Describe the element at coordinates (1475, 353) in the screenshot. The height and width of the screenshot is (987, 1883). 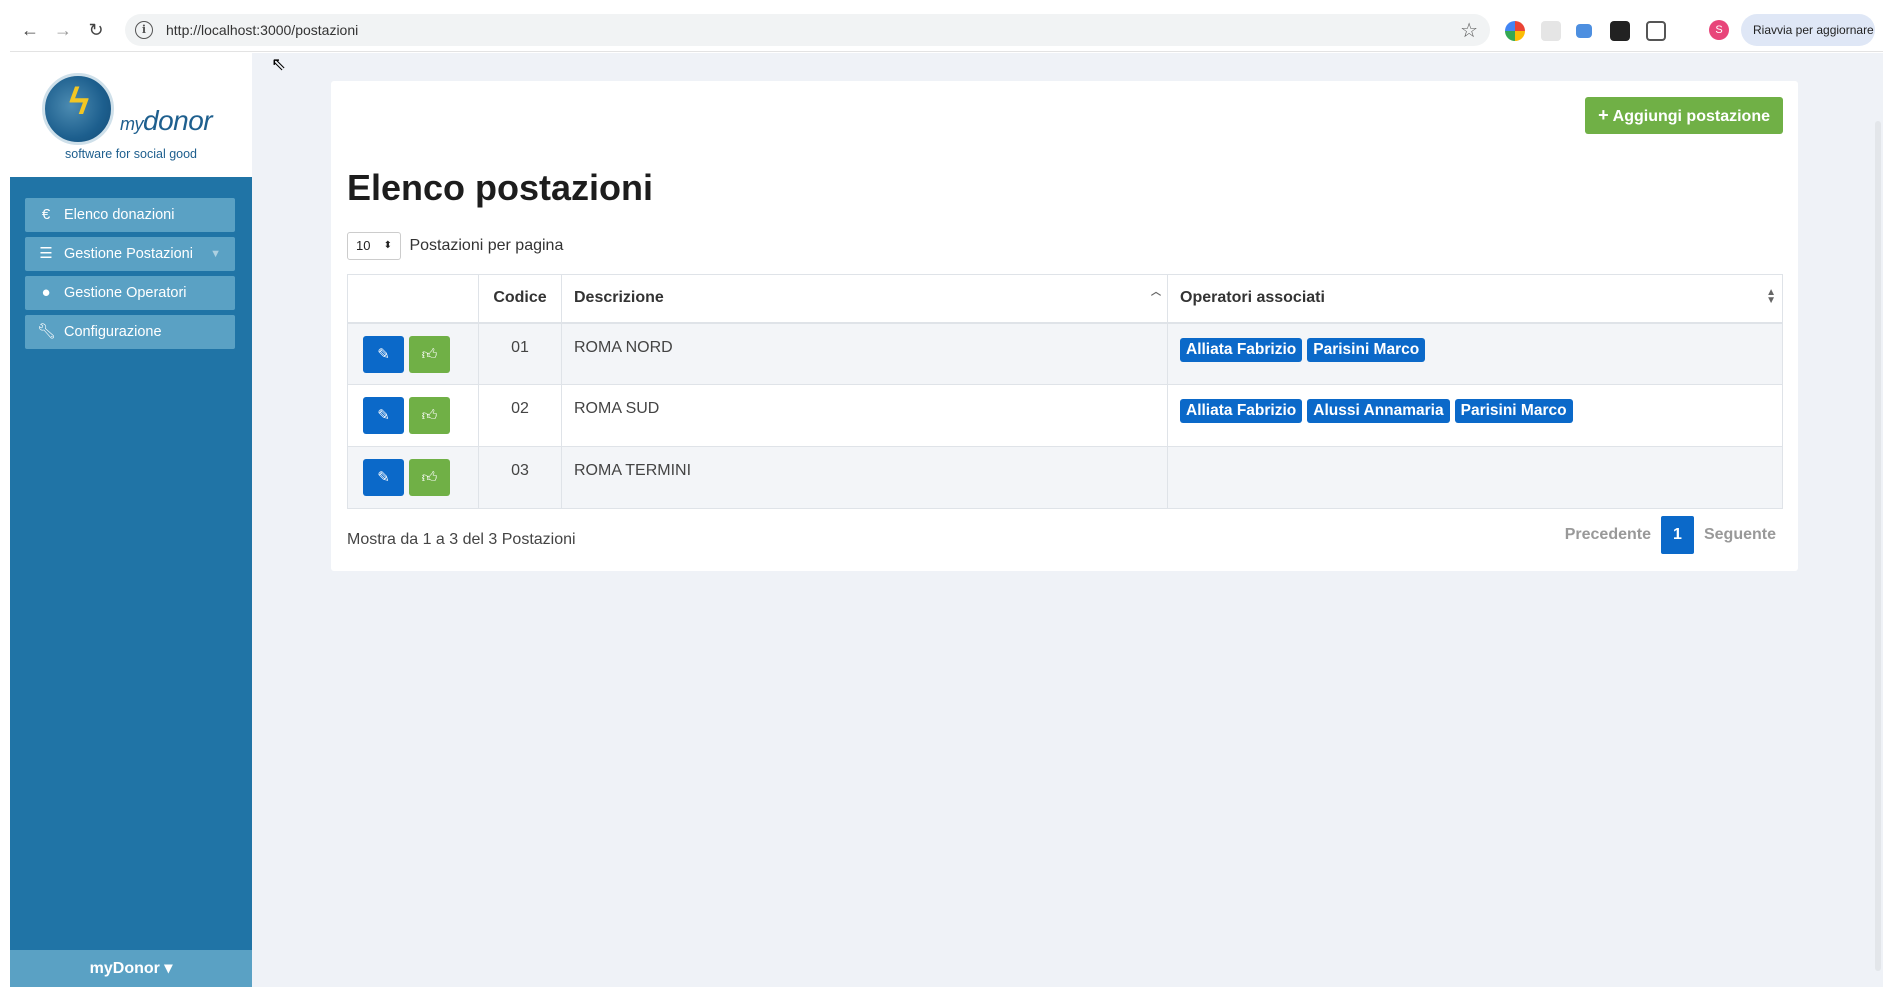
I see `cell-operatori: Alliata Fabrizio Parisini Marco` at that location.